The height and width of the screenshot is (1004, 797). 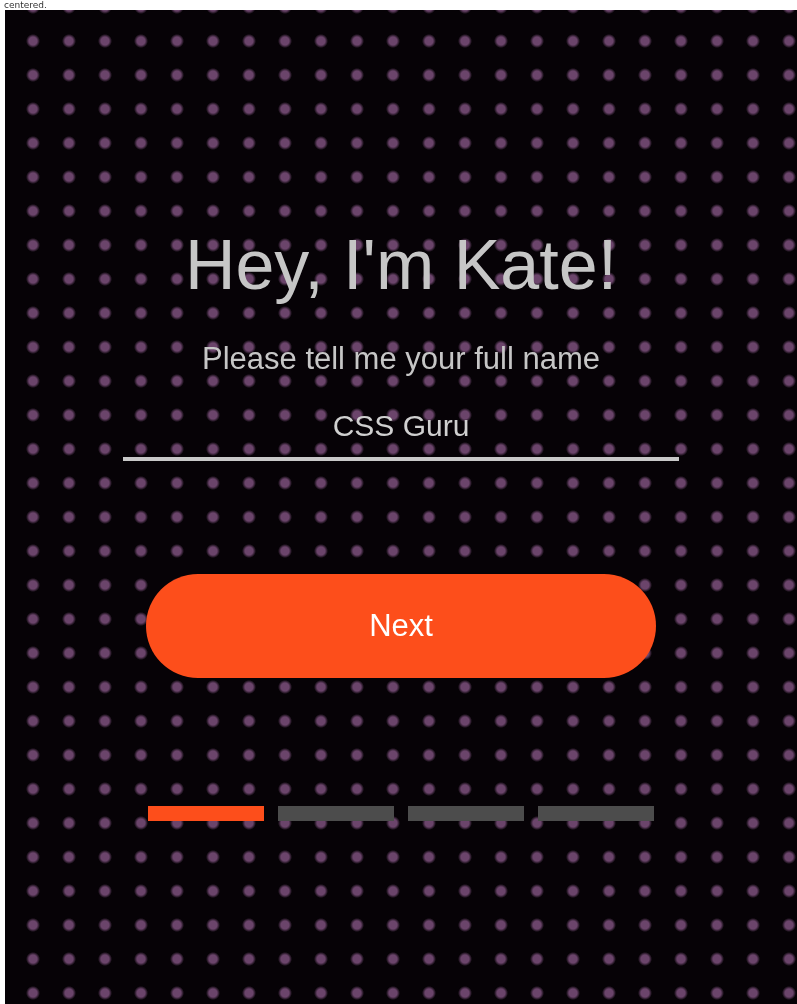 I want to click on heading: Hey, I'm Kate!, so click(x=401, y=265).